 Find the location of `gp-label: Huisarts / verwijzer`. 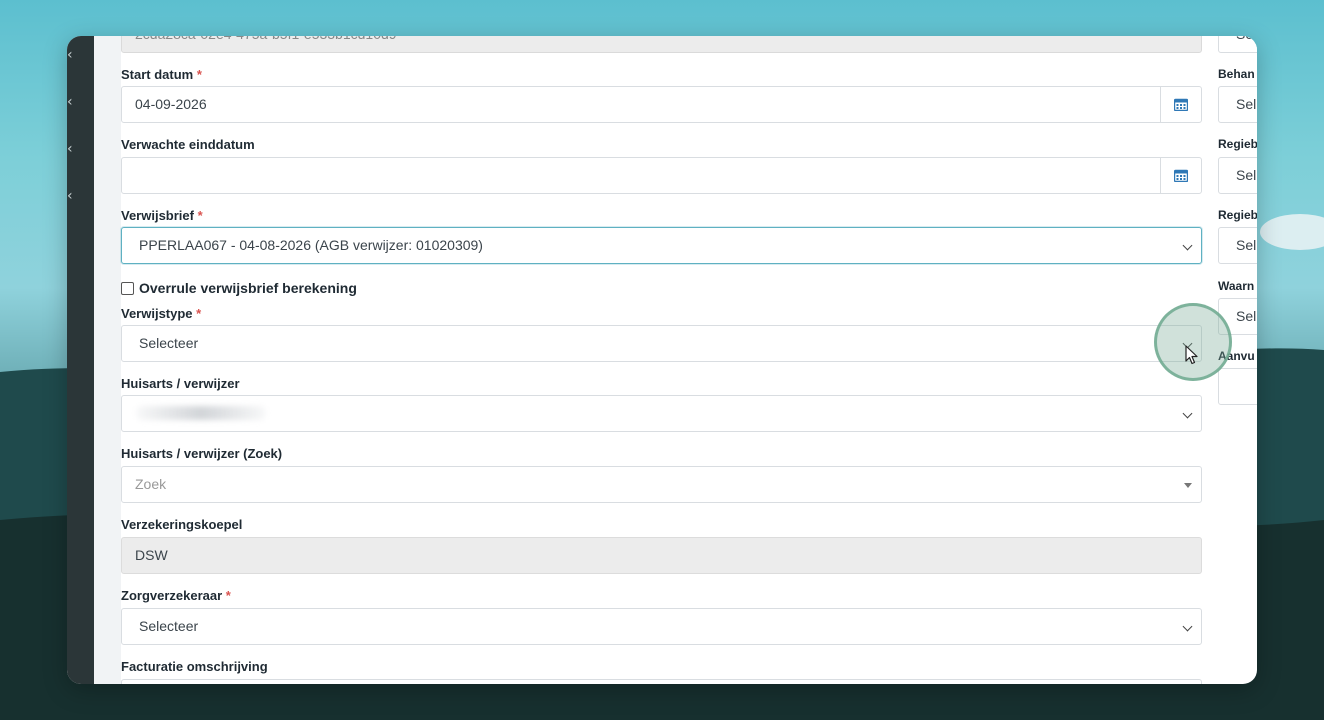

gp-label: Huisarts / verwijzer is located at coordinates (180, 383).